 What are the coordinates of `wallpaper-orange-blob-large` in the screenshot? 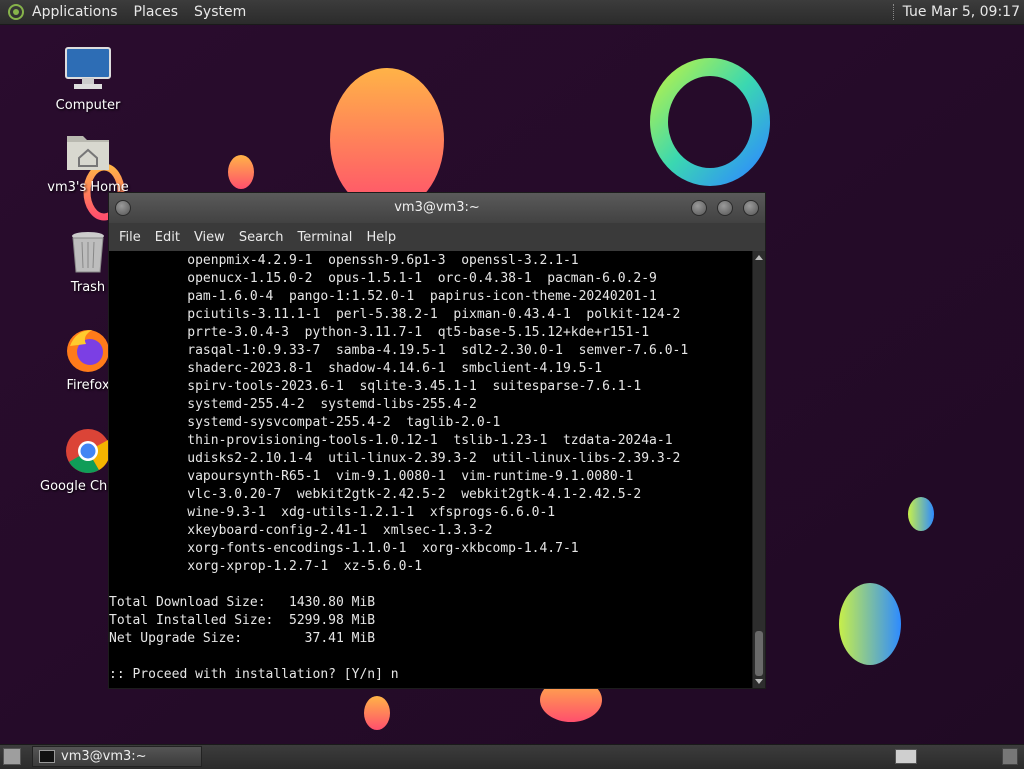 It's located at (387, 140).